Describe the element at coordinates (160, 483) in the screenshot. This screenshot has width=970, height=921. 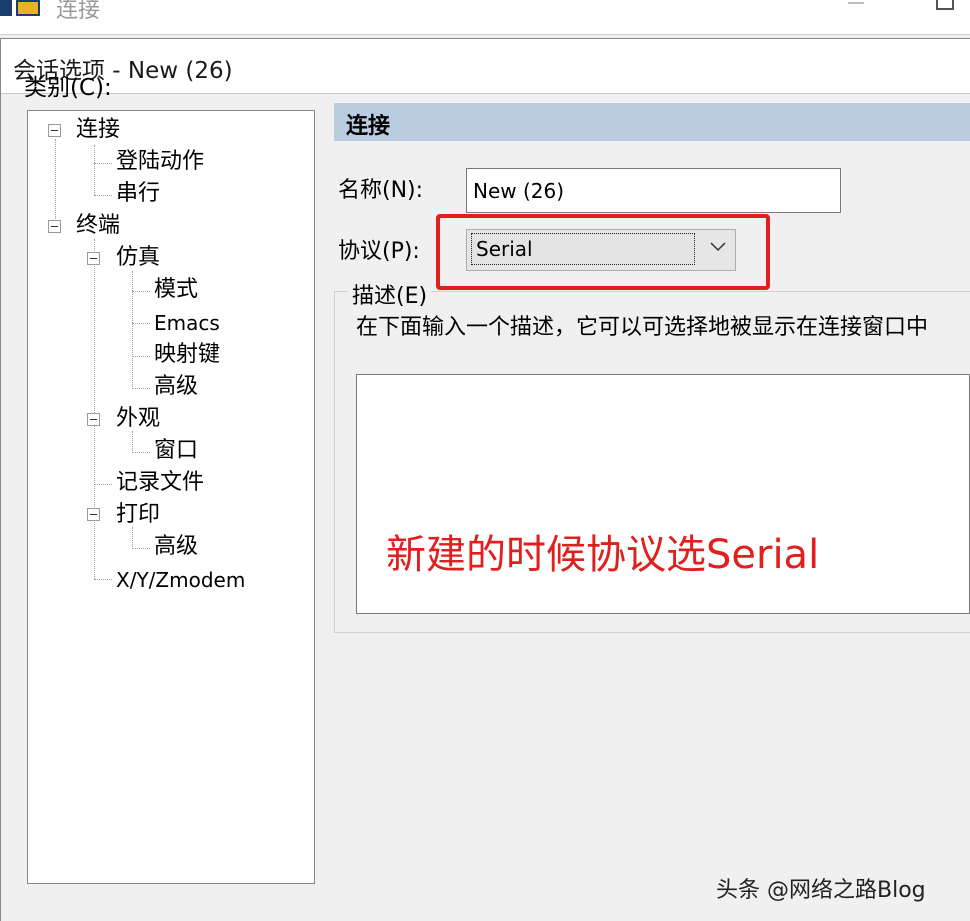
I see `tree-item-log-file: 记录文件` at that location.